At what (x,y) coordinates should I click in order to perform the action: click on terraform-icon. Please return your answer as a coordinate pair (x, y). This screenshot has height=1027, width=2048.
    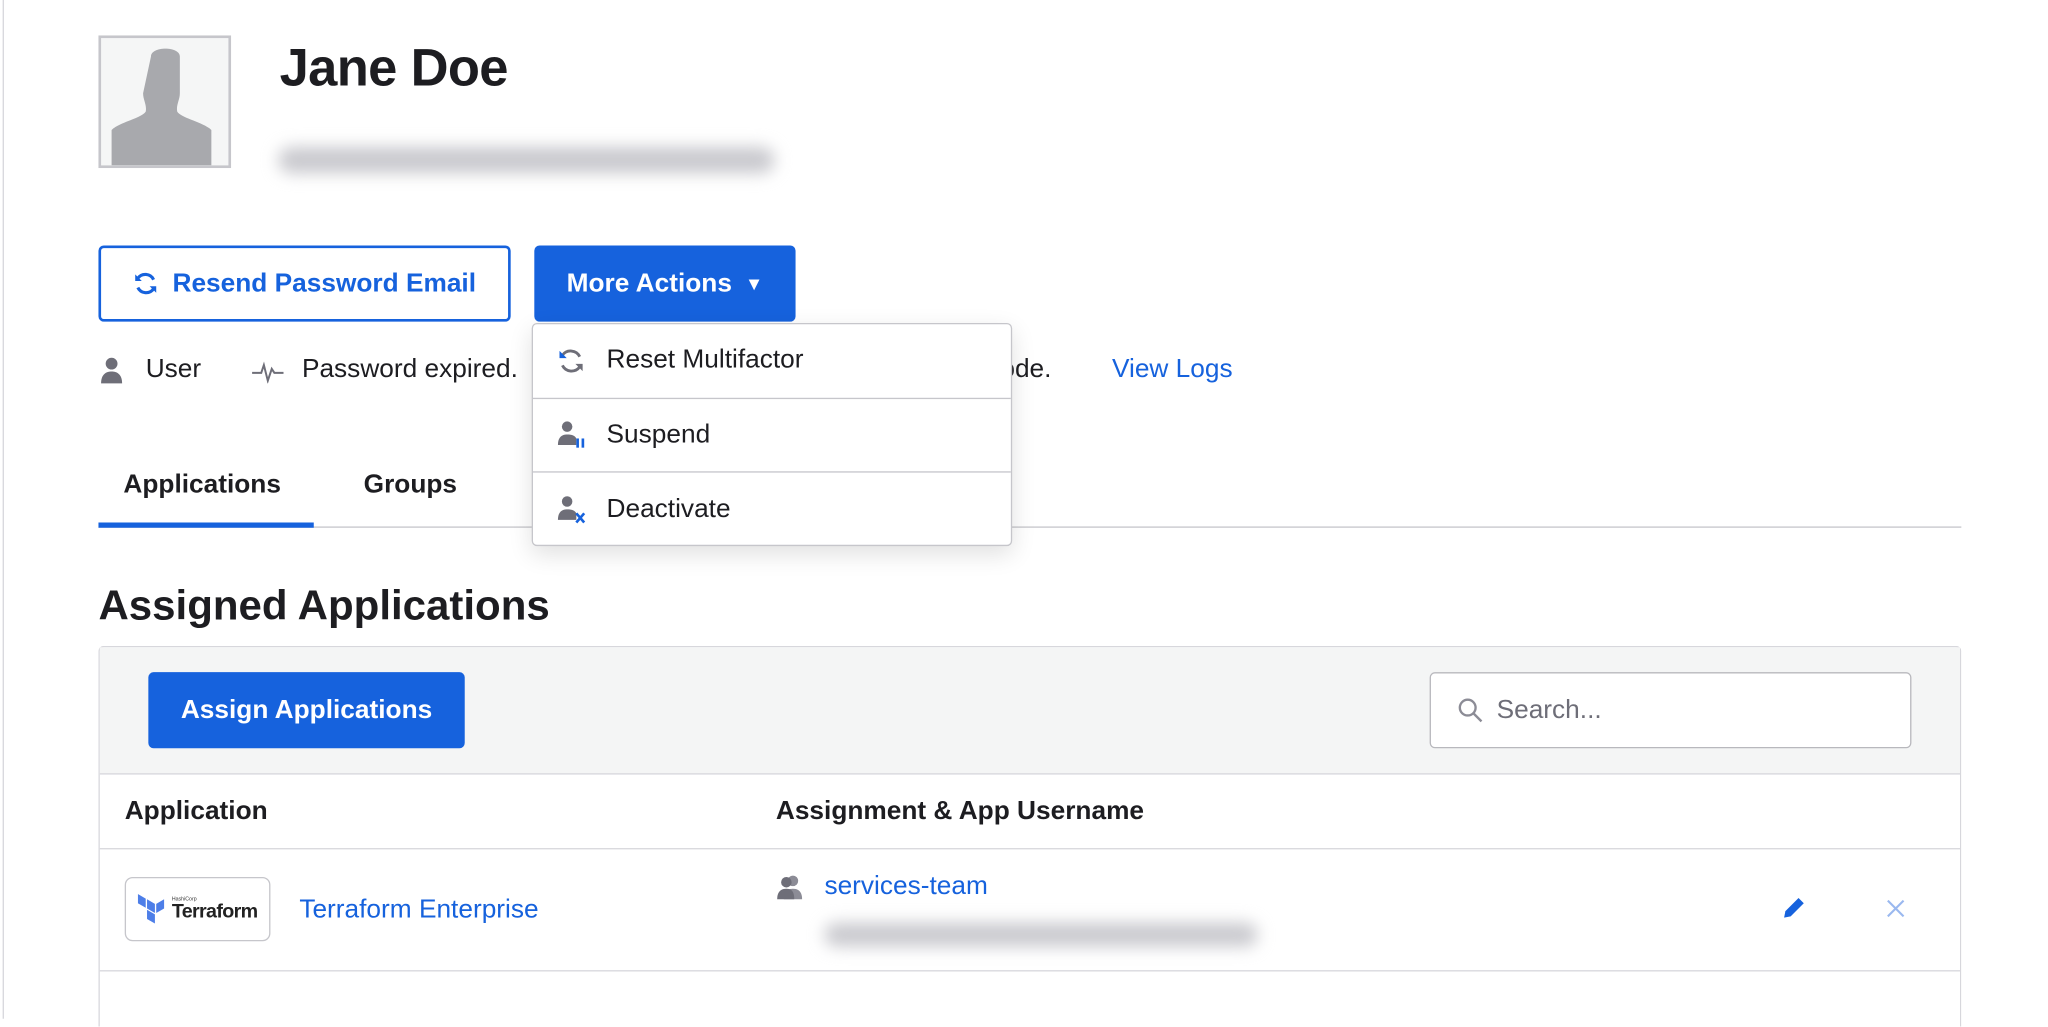
    Looking at the image, I should click on (150, 908).